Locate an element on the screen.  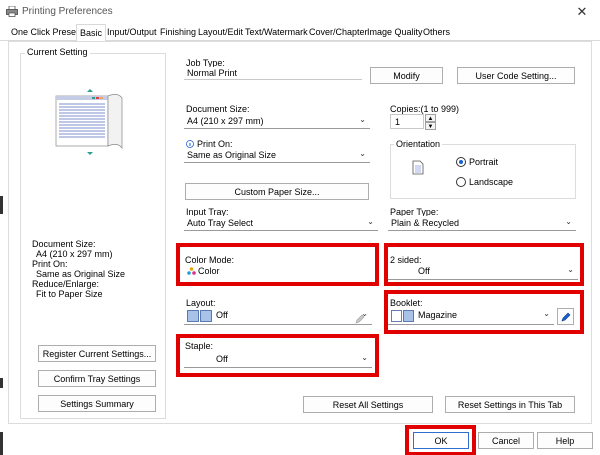
landscape-radio is located at coordinates (461, 182).